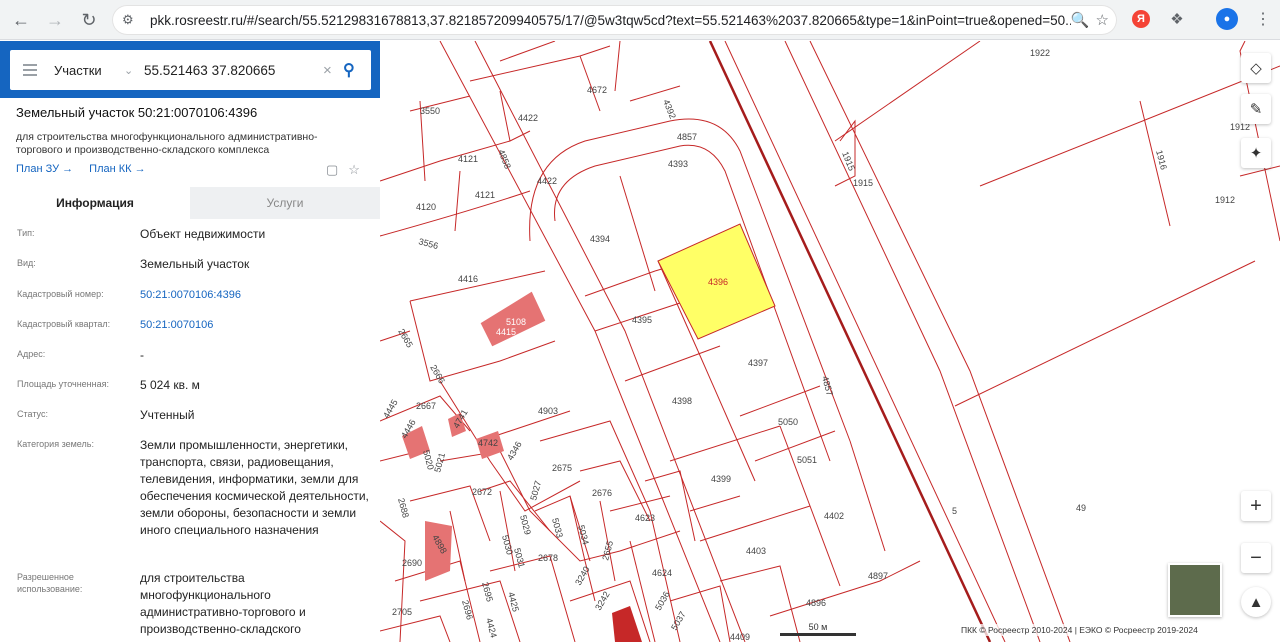 The image size is (1280, 642). I want to click on svg-text: 5027, so click(535, 491).